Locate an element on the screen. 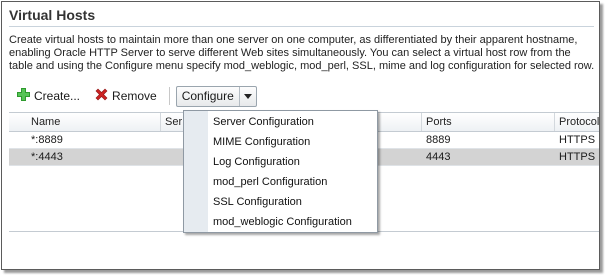 The width and height of the screenshot is (605, 275). title-divider is located at coordinates (301, 26).